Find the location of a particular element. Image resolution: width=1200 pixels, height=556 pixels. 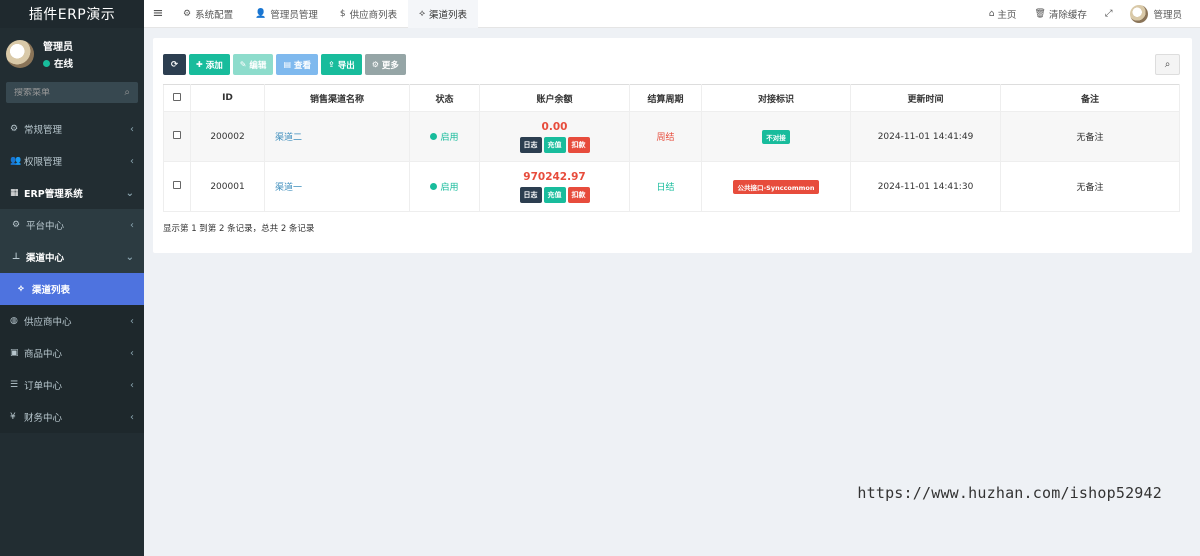

user-icon: 👤 is located at coordinates (261, 13).